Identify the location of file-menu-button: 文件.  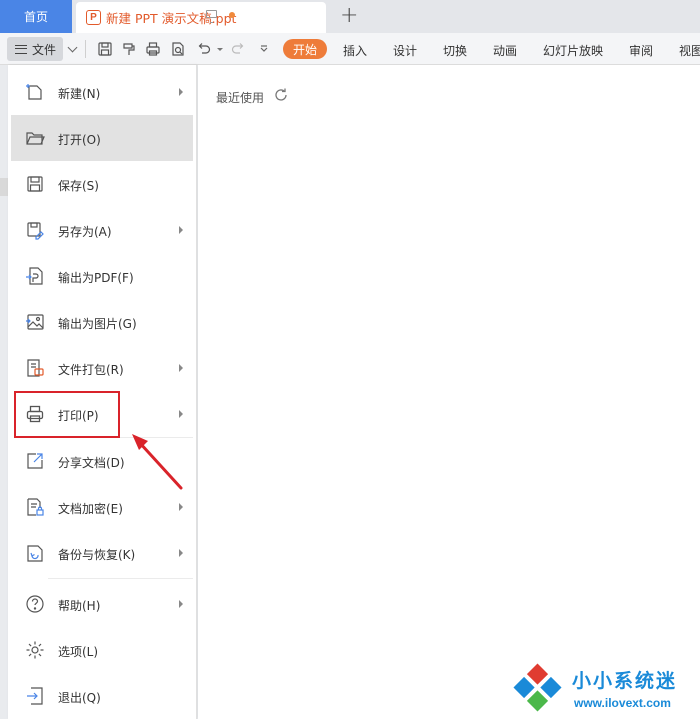
(35, 49).